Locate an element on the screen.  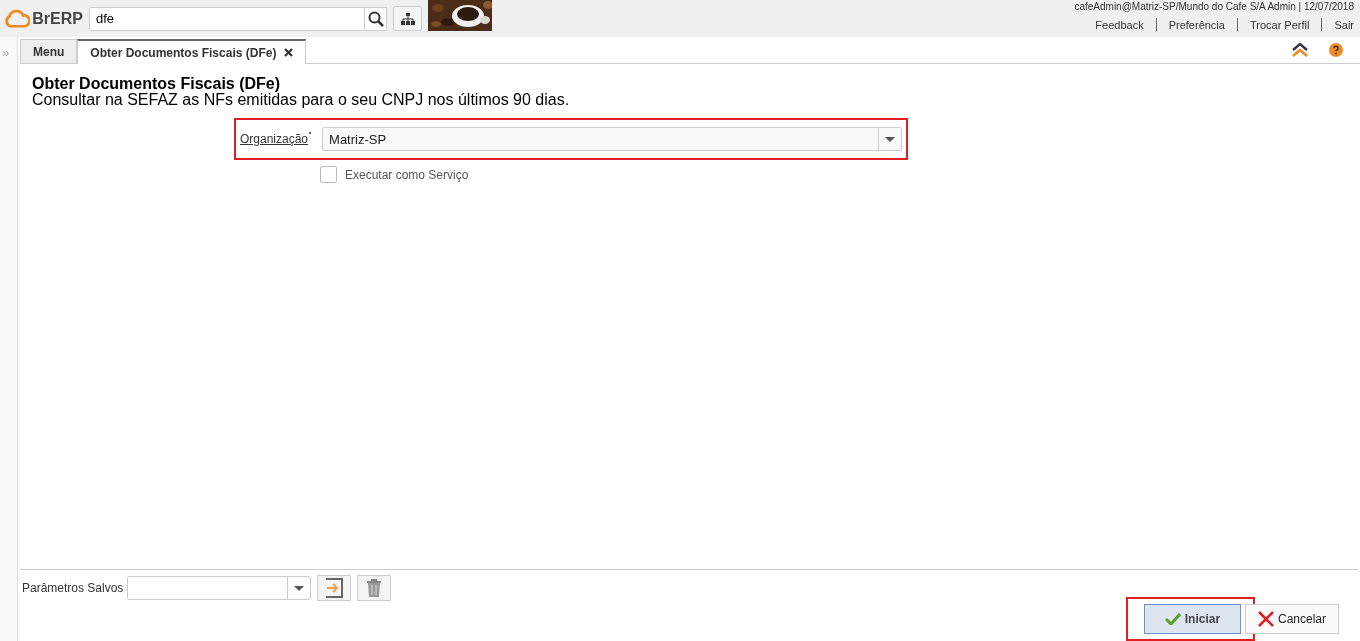
help-icon is located at coordinates (1336, 50).